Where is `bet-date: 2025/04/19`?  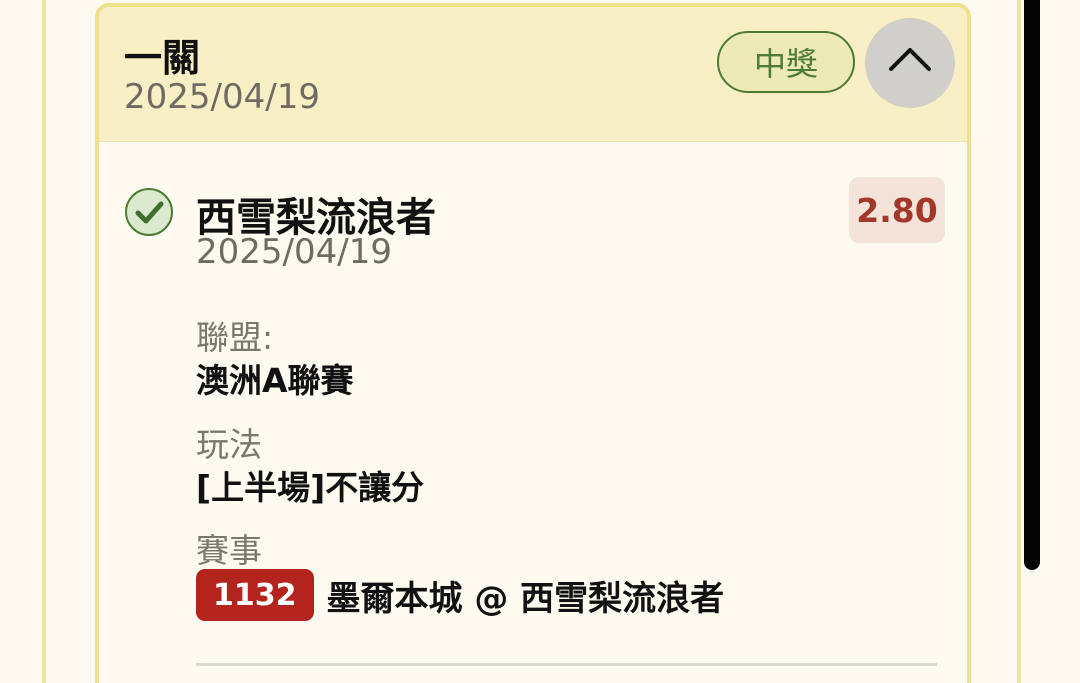
bet-date: 2025/04/19 is located at coordinates (222, 97).